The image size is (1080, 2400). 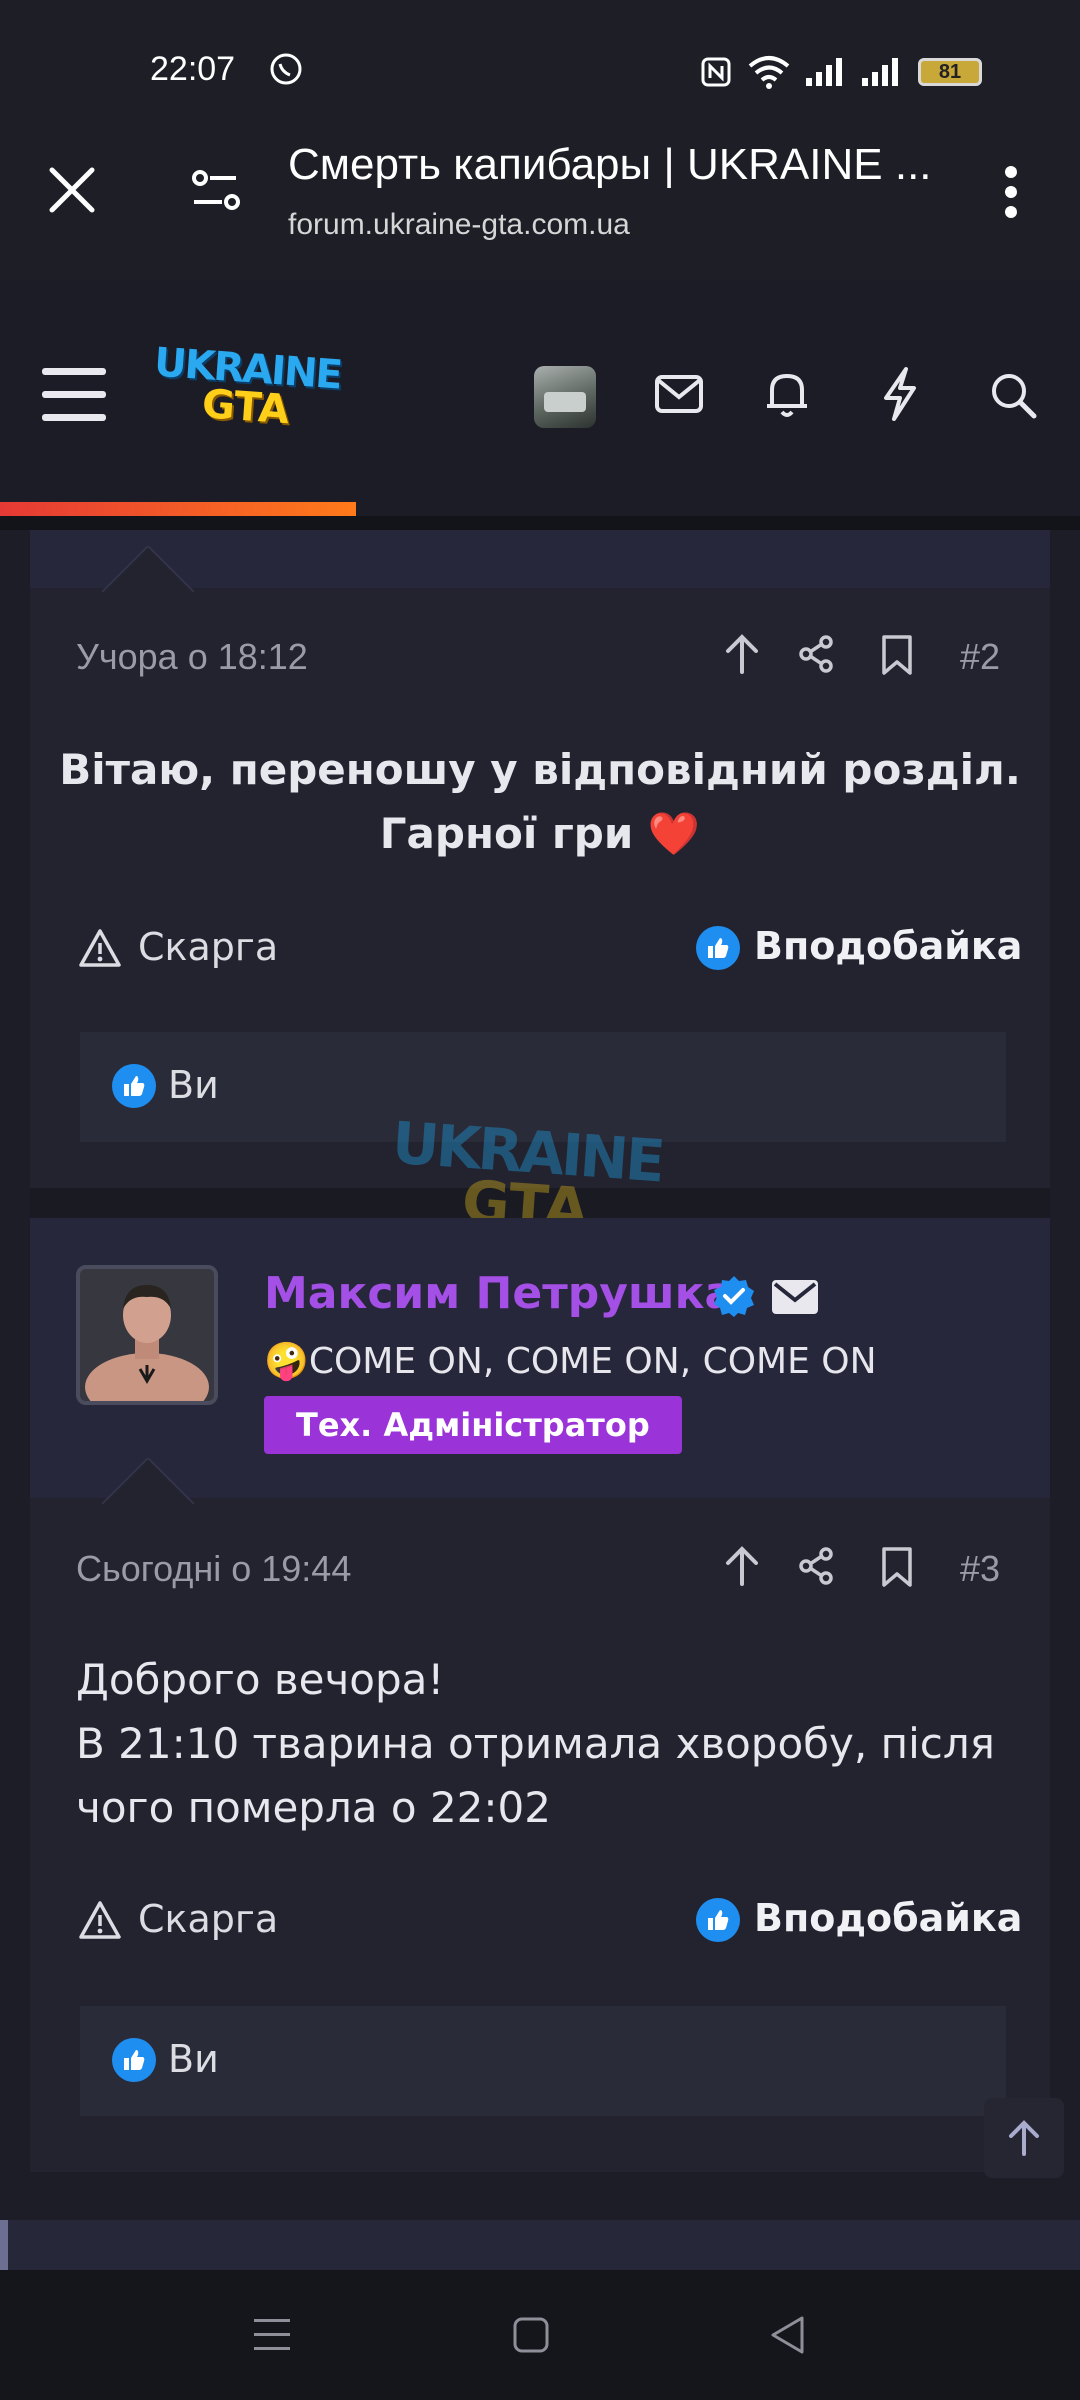 I want to click on nfc-icon, so click(x=716, y=74).